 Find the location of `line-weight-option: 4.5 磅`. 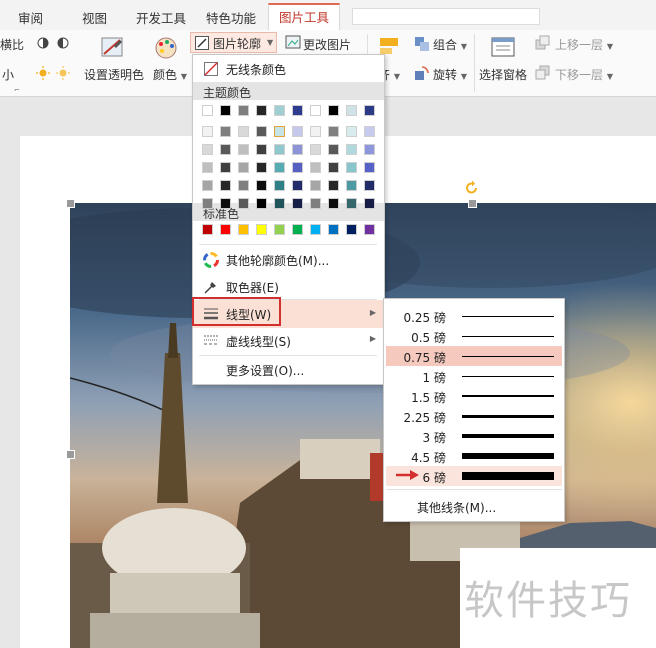

line-weight-option: 4.5 磅 is located at coordinates (474, 456).